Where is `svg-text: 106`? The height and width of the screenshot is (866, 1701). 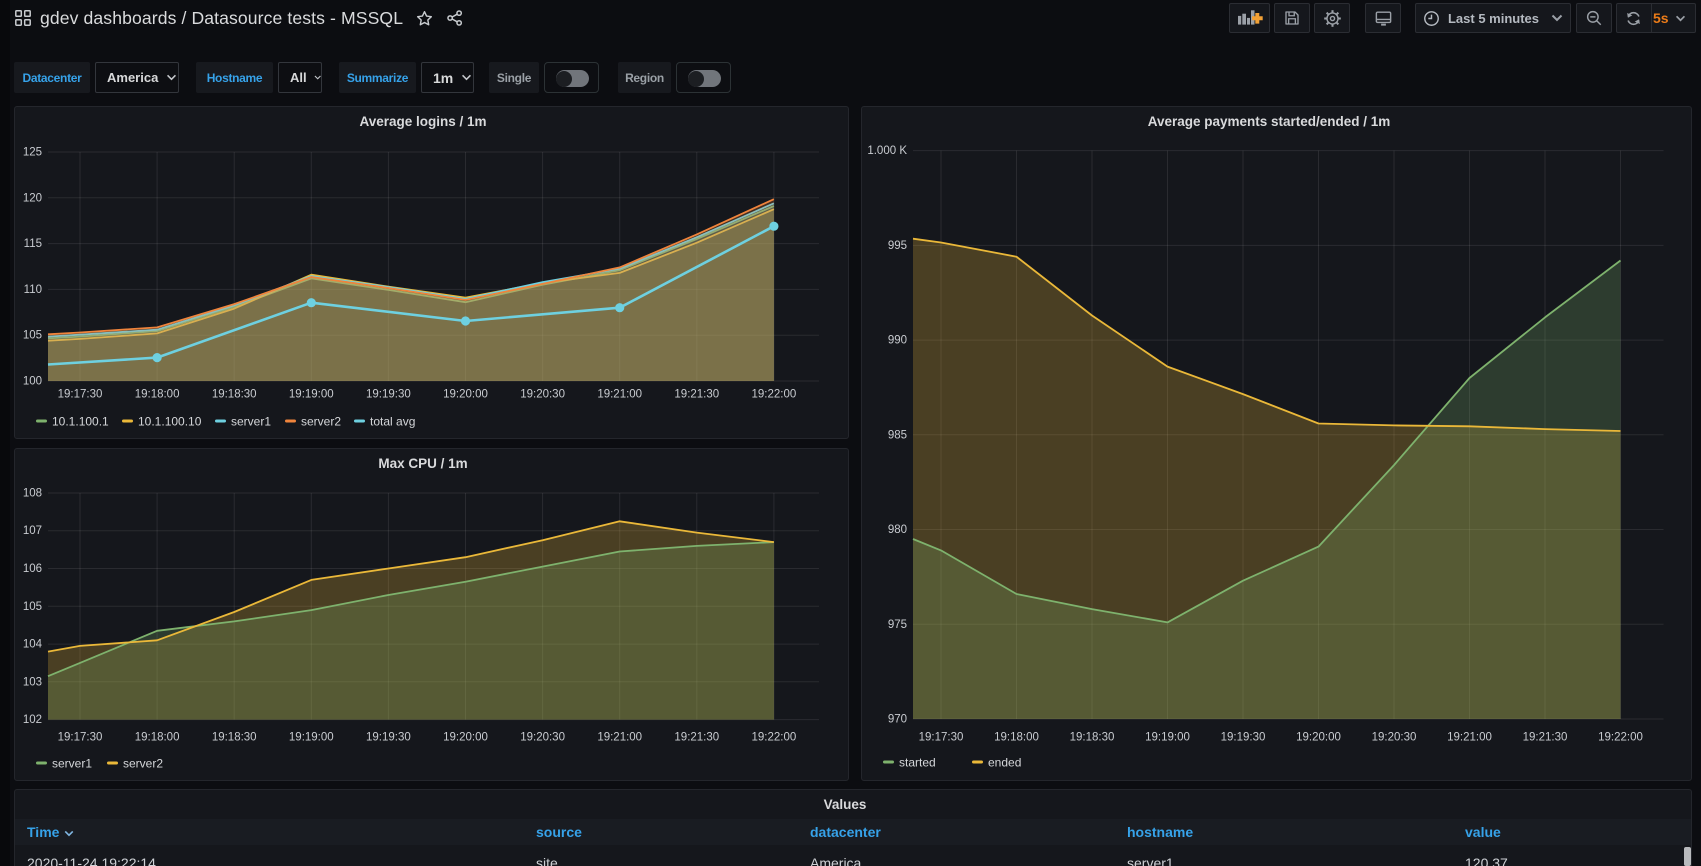 svg-text: 106 is located at coordinates (32, 569).